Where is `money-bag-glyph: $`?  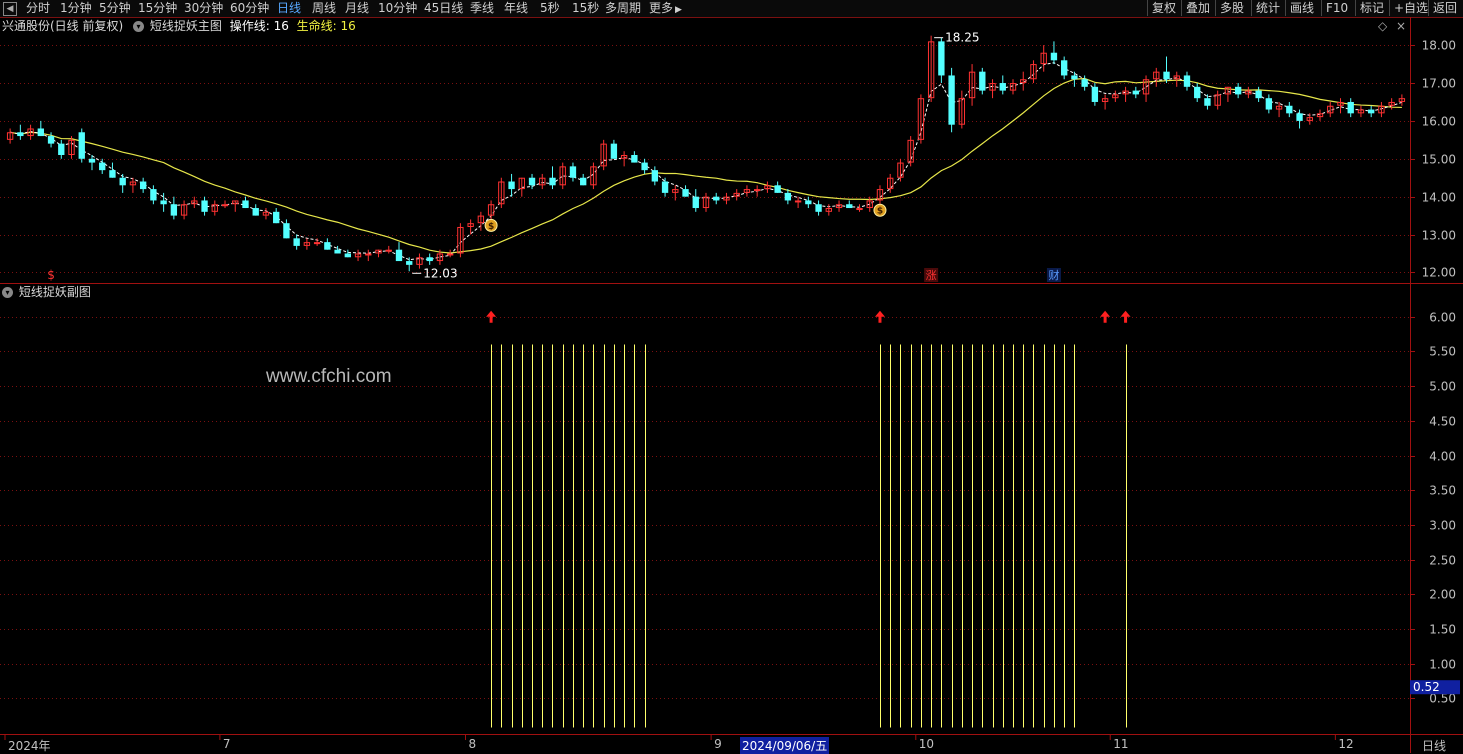 money-bag-glyph: $ is located at coordinates (491, 227).